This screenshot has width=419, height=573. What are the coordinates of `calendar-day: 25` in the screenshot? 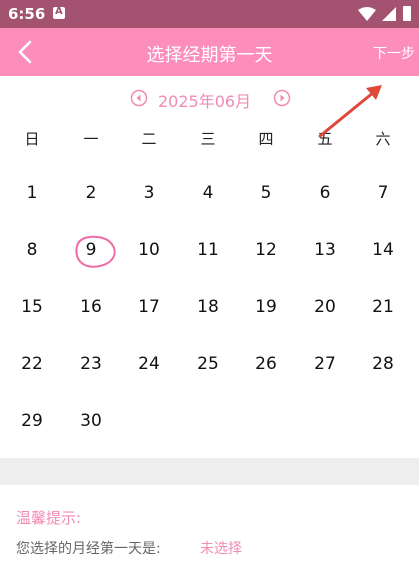 It's located at (208, 364).